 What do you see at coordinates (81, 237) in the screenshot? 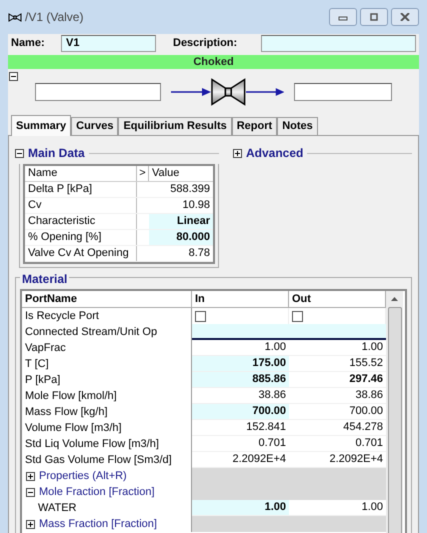
I see `row-label: % Opening [%]` at bounding box center [81, 237].